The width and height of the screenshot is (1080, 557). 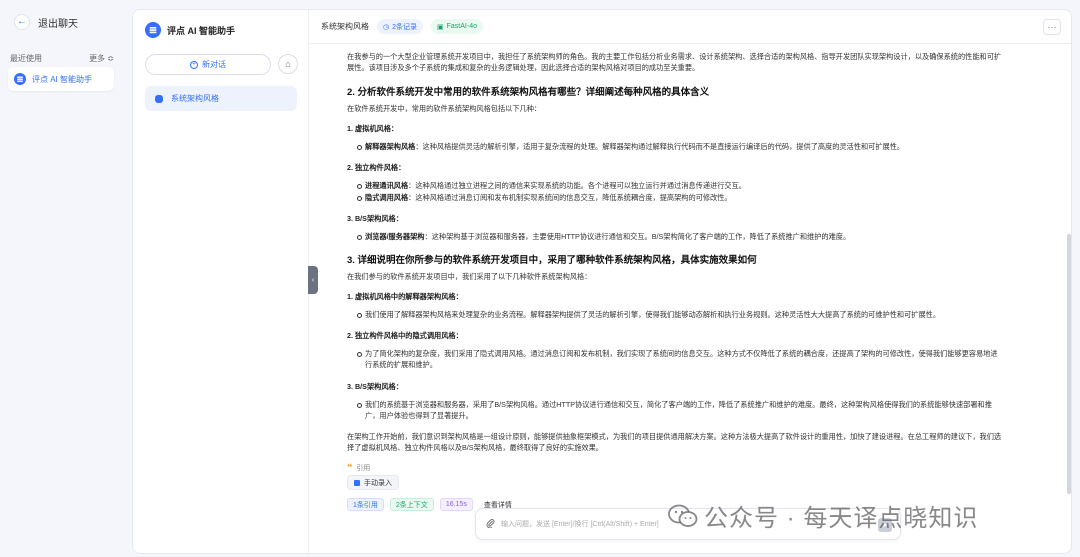 I want to click on exit-chat-button: ← 退出聊天, so click(x=46, y=22).